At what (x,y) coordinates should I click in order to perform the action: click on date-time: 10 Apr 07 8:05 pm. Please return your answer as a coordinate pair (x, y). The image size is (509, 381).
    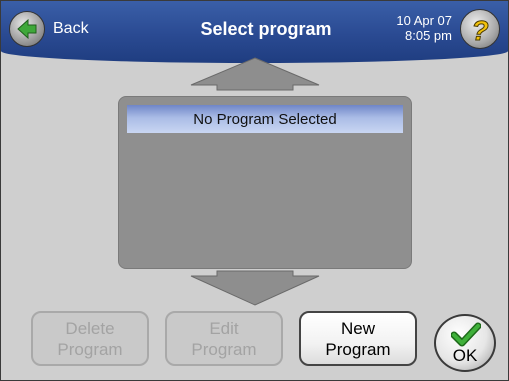
    Looking at the image, I should click on (424, 28).